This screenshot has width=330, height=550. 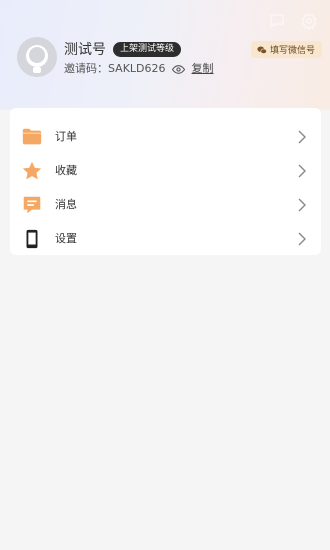 I want to click on username: 测试号, so click(x=85, y=50).